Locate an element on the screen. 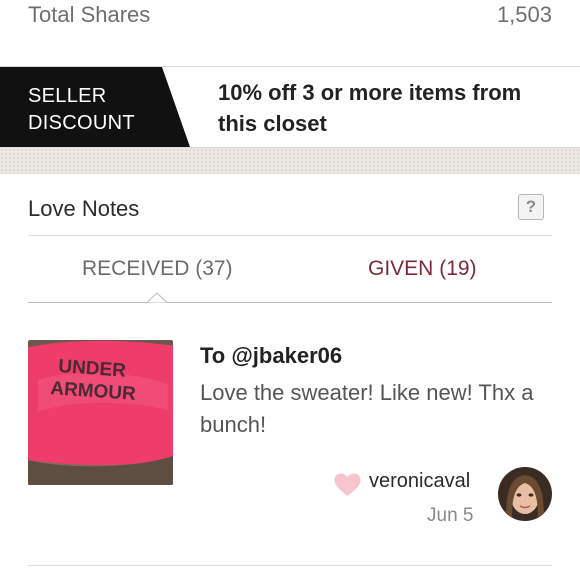  tab-given: GIVEN (19) is located at coordinates (422, 269).